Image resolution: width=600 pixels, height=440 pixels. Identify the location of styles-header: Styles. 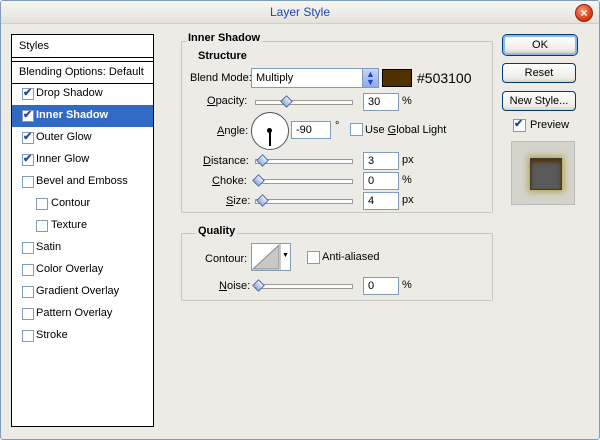
(82, 46).